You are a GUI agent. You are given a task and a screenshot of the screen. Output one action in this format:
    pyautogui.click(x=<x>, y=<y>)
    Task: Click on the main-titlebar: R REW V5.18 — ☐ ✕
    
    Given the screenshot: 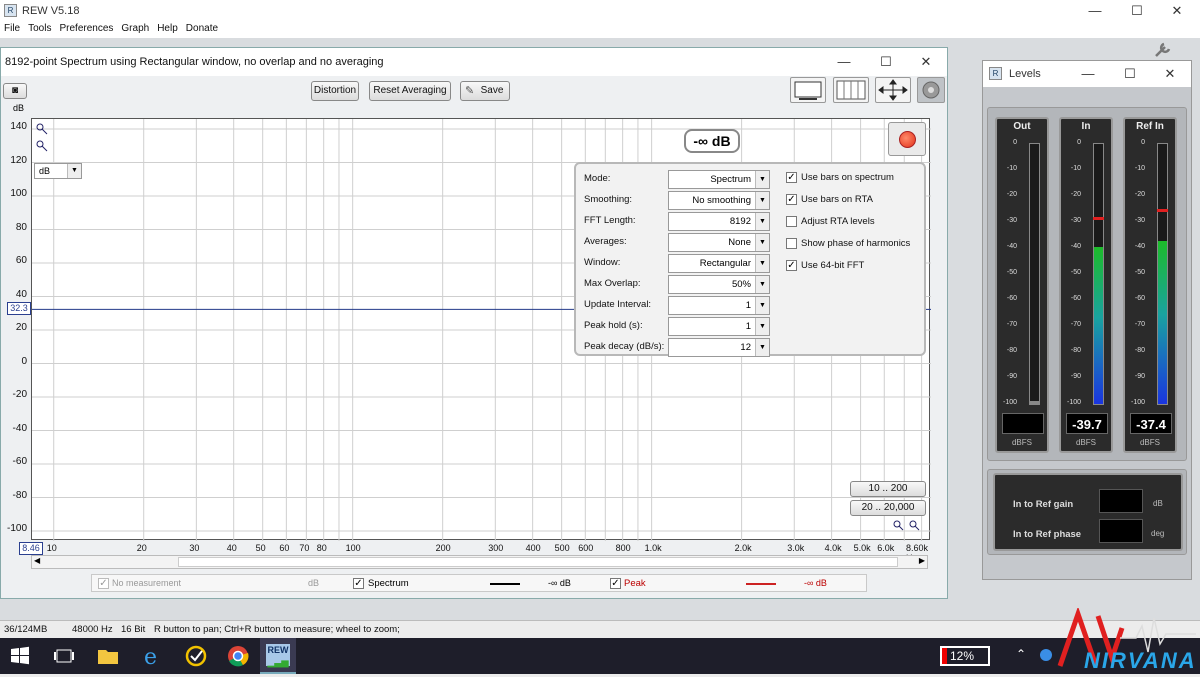 What is the action you would take?
    pyautogui.click(x=600, y=11)
    